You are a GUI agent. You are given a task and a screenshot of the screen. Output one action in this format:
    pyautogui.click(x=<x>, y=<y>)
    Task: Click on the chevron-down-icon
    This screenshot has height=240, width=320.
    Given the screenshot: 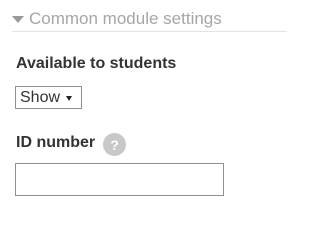 What is the action you would take?
    pyautogui.click(x=18, y=19)
    